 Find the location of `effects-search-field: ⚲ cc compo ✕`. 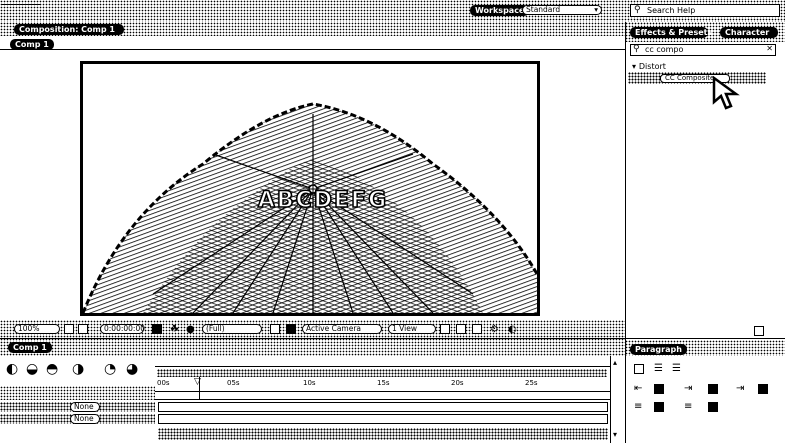

effects-search-field: ⚲ cc compo ✕ is located at coordinates (703, 50).